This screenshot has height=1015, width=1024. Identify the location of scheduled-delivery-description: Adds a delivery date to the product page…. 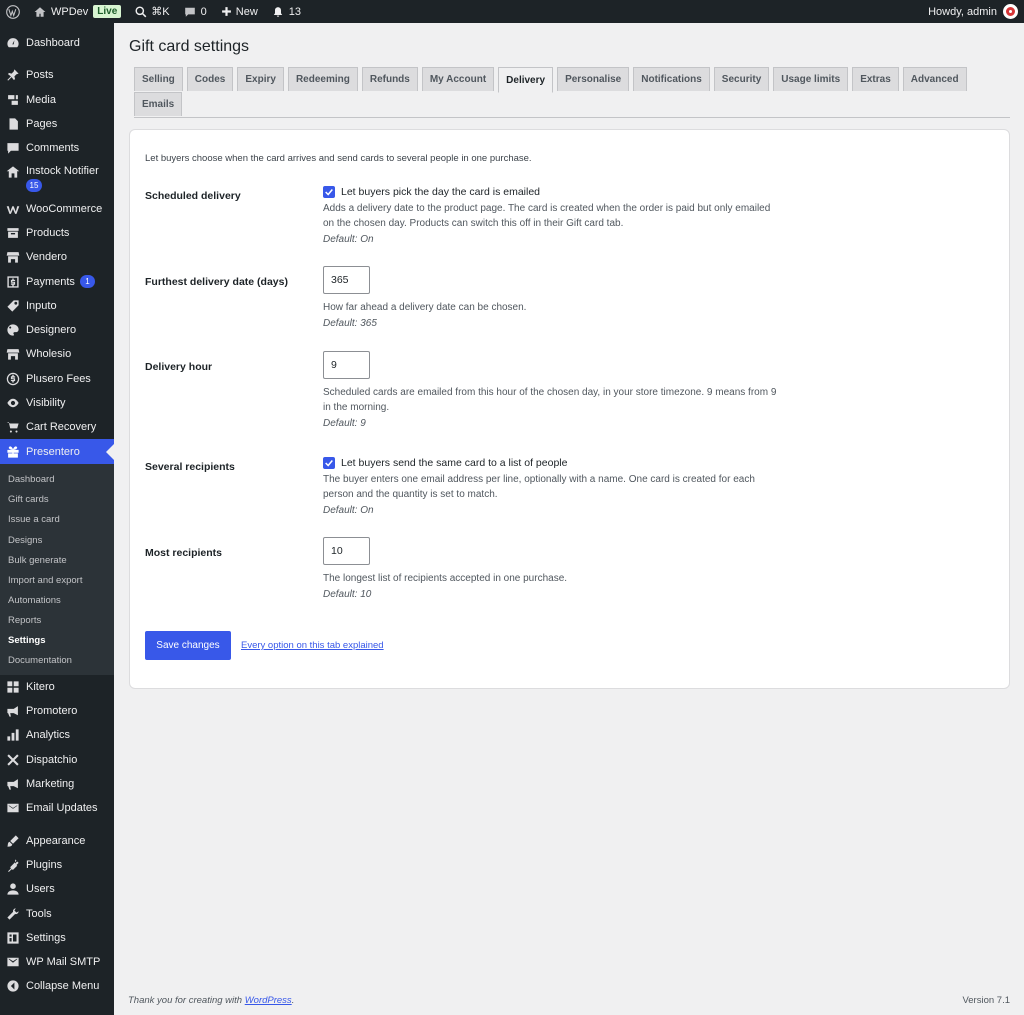
(547, 216).